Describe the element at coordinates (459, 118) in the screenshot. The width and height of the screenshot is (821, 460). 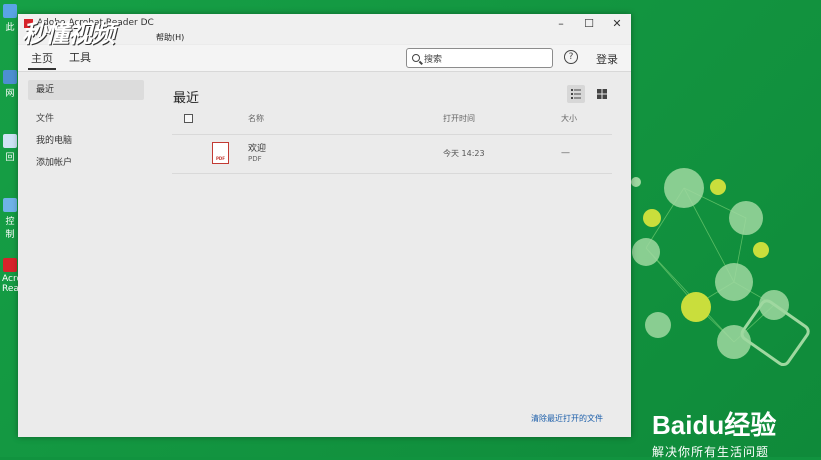
I see `column-opened: 打开时间` at that location.